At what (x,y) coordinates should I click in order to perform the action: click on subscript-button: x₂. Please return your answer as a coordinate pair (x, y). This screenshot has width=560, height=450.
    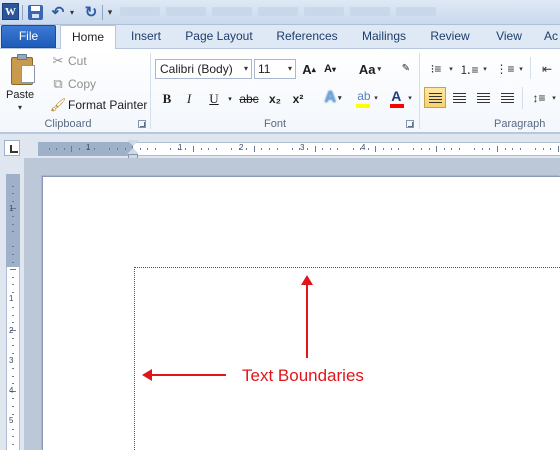
    Looking at the image, I should click on (275, 99).